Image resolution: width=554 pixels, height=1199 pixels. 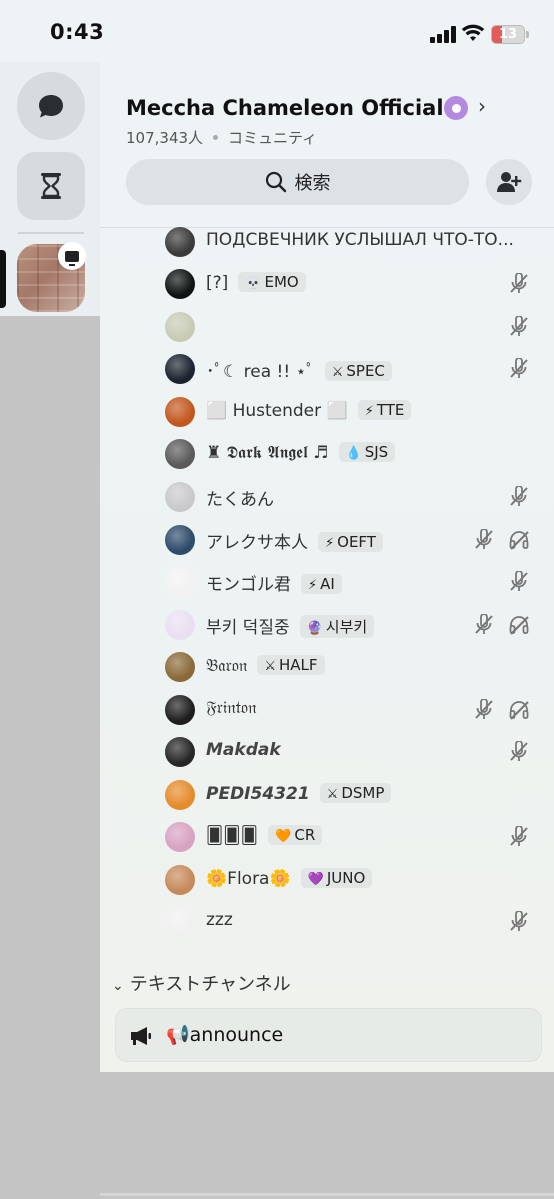 What do you see at coordinates (210, 984) in the screenshot?
I see `category-label: テキストチャンネル` at bounding box center [210, 984].